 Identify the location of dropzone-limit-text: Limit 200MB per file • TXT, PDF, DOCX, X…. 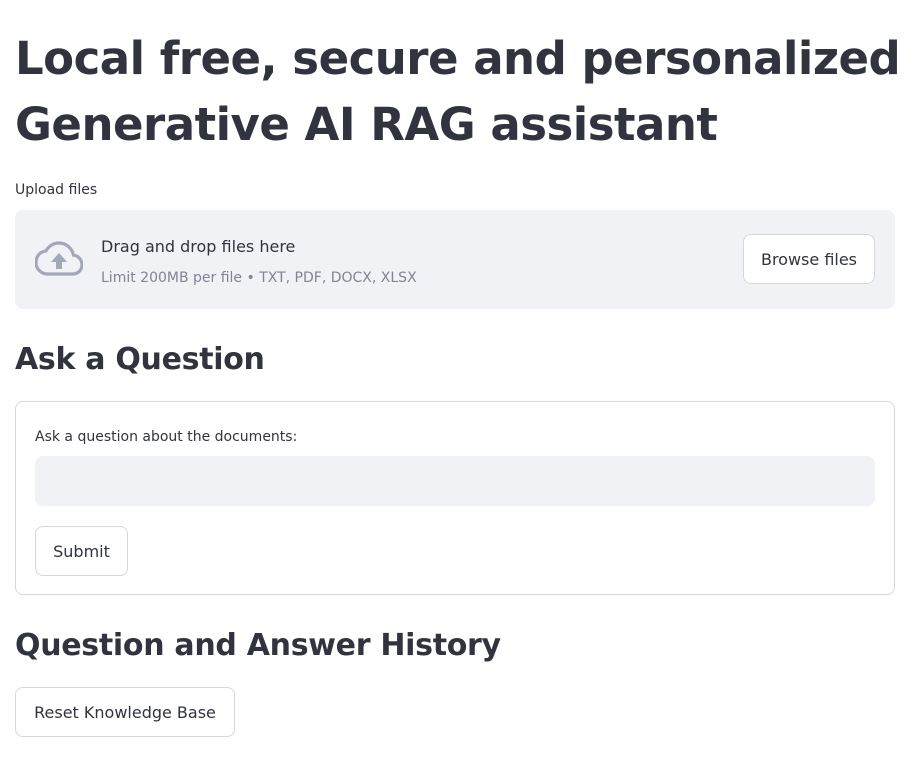
(259, 278).